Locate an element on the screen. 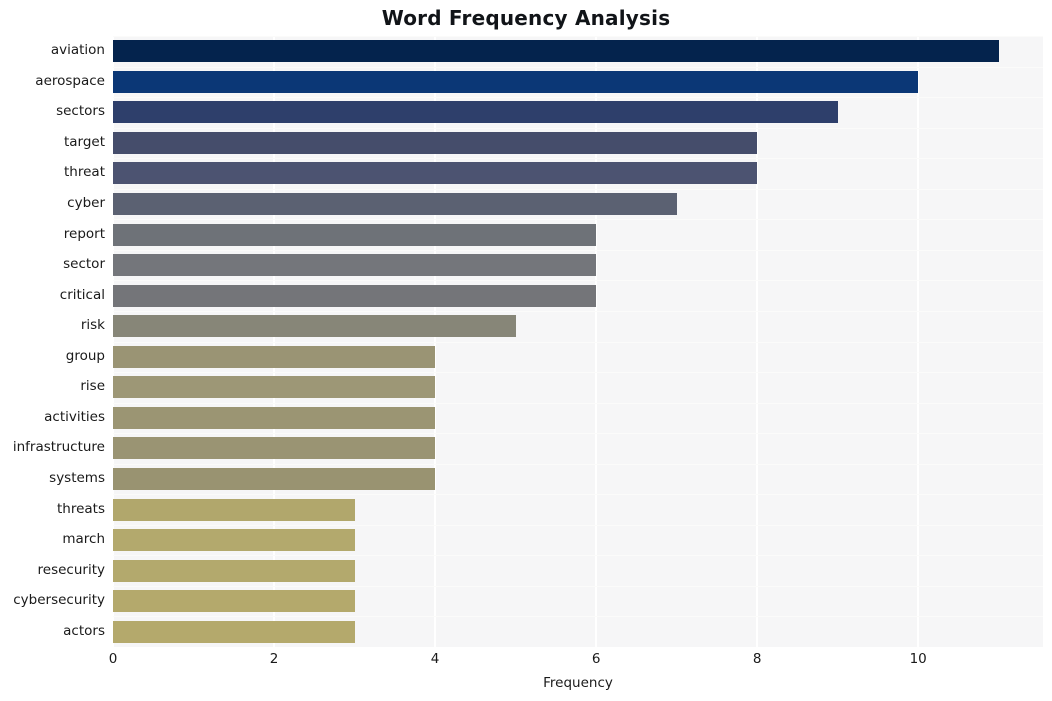 The height and width of the screenshot is (701, 1052). bar-systems is located at coordinates (274, 478).